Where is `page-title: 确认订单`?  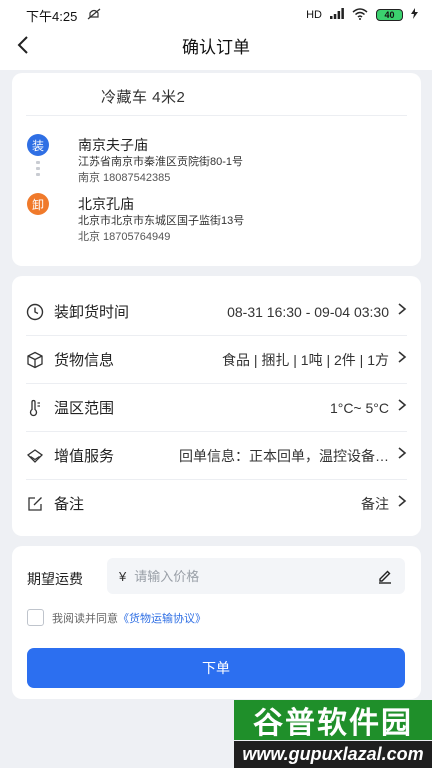 page-title: 确认订单 is located at coordinates (216, 47).